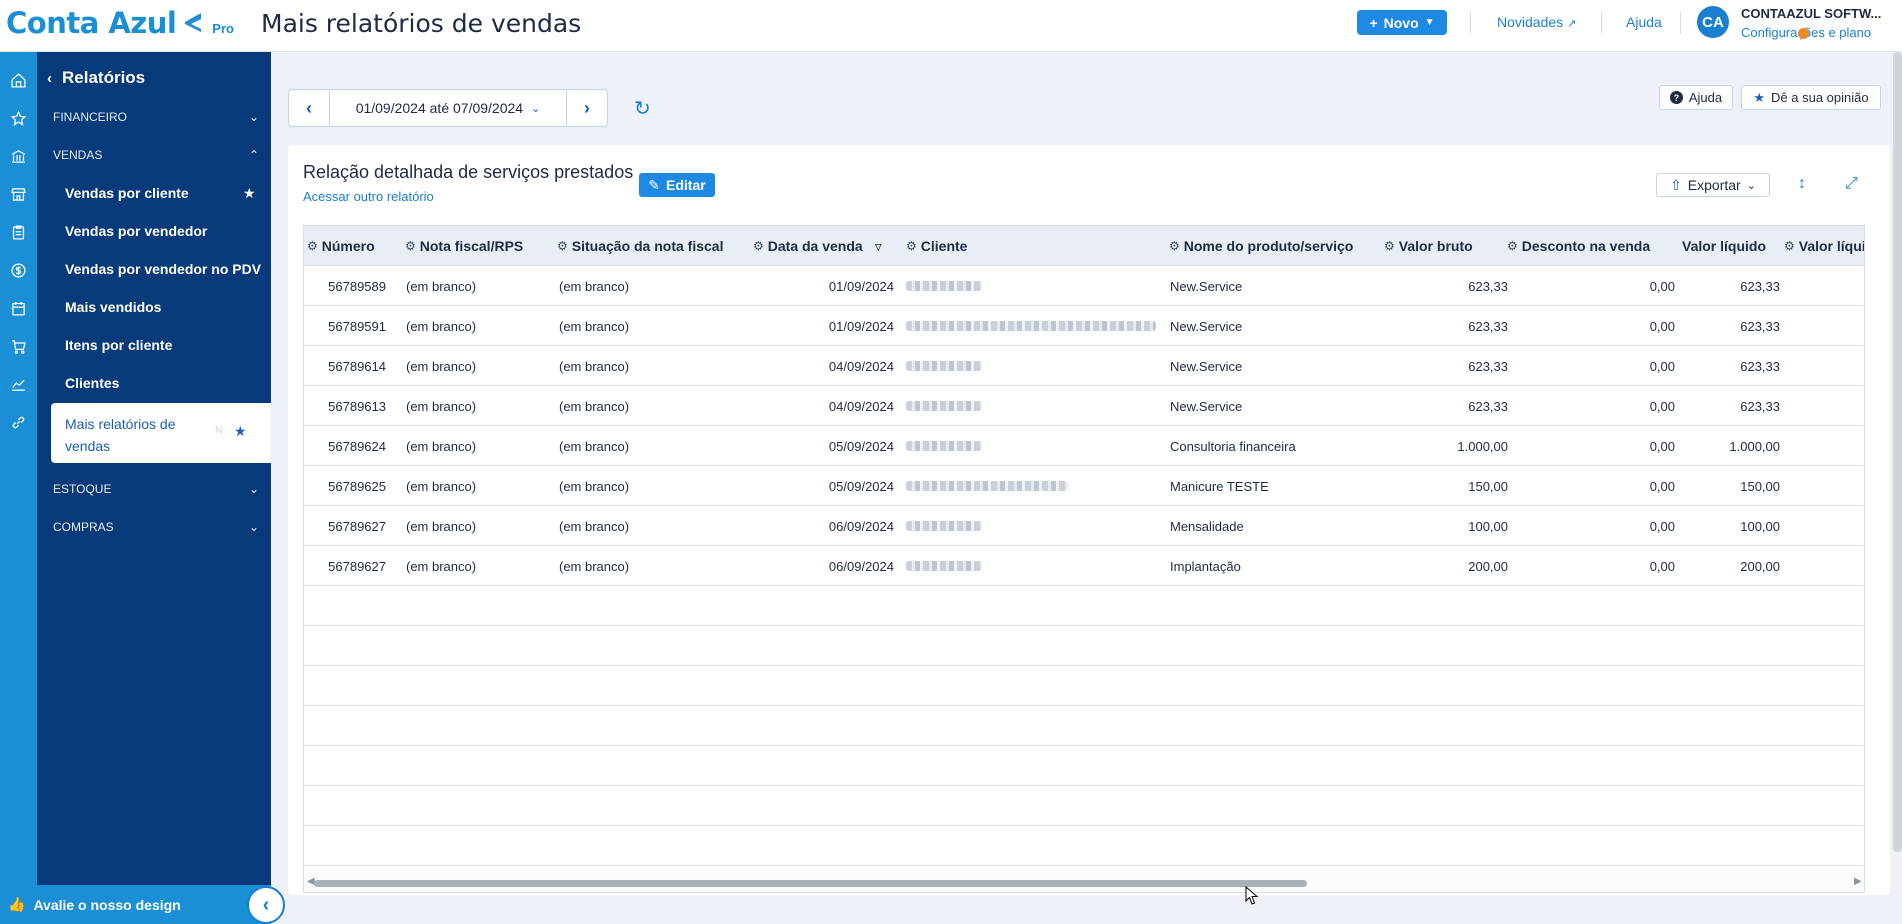 Image resolution: width=1902 pixels, height=924 pixels. I want to click on clipboard-icon, so click(18, 232).